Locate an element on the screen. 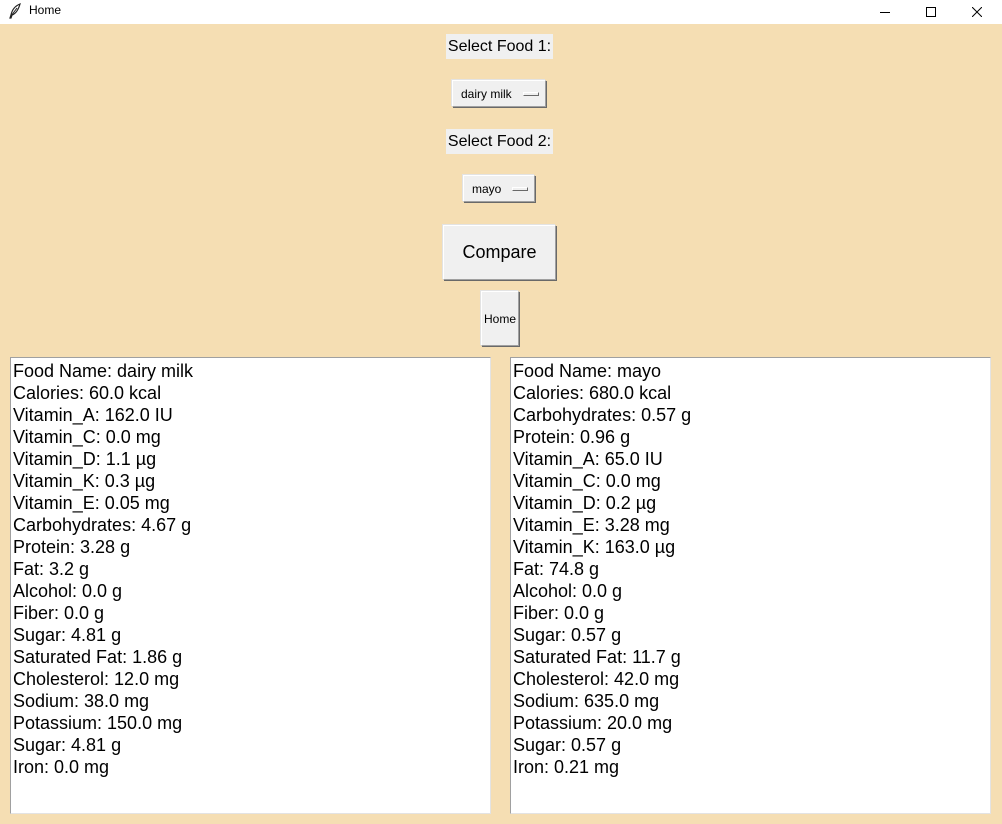  nutrient-line: Vitamin_D: 0.2 µg is located at coordinates (585, 503).